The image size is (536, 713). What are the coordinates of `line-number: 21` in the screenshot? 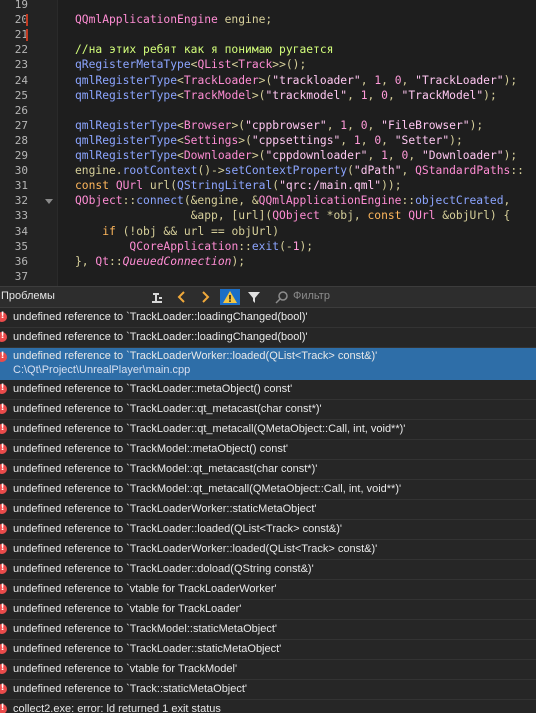 It's located at (21, 35).